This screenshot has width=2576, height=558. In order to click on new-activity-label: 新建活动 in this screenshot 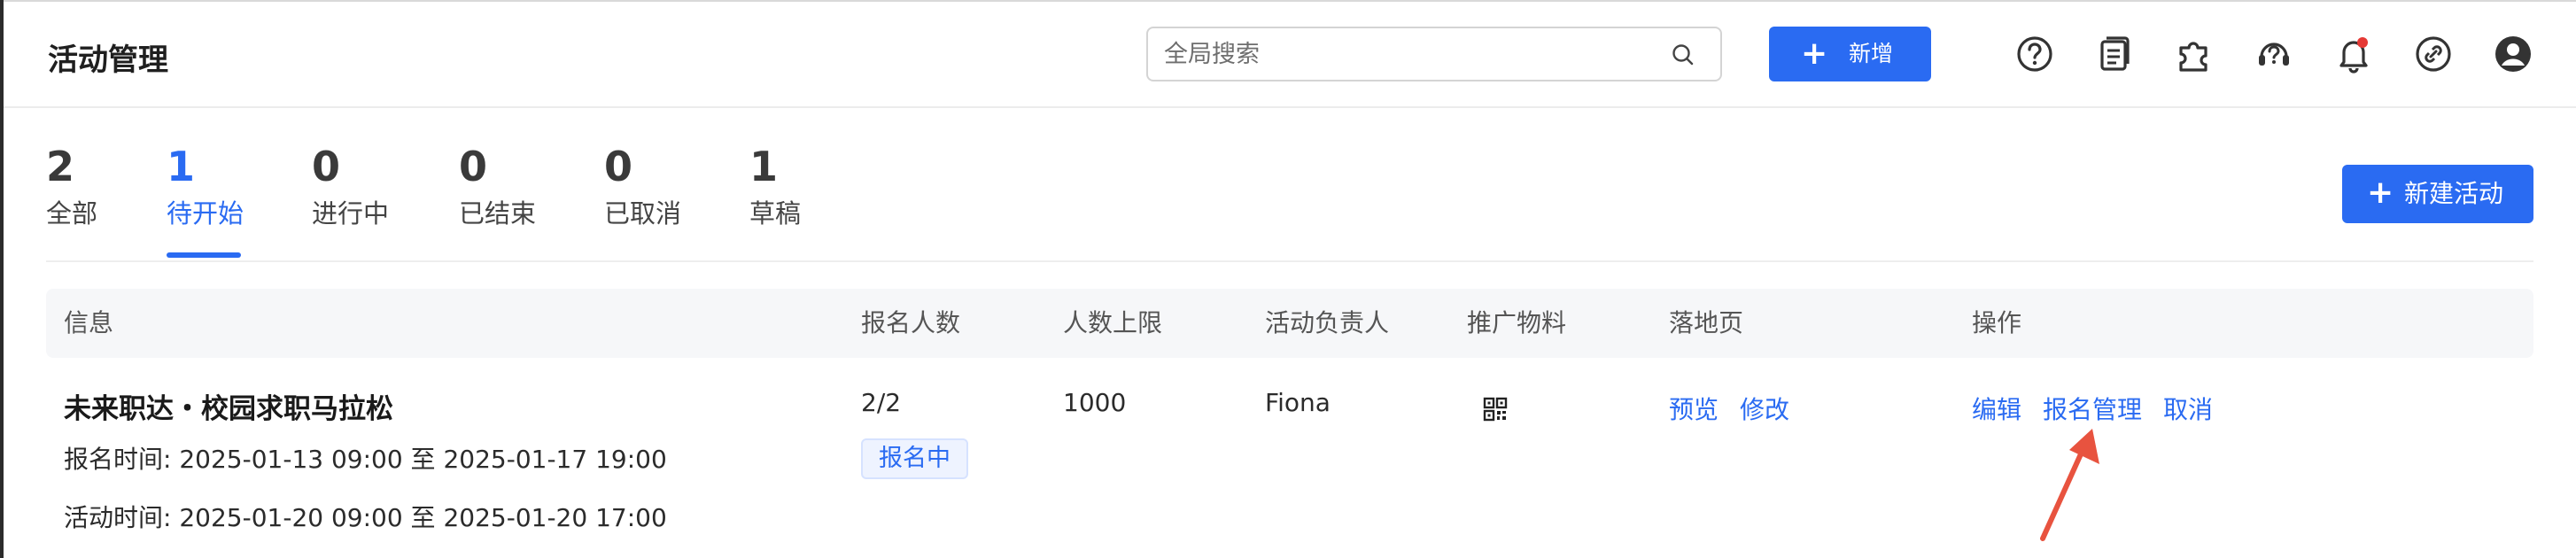, I will do `click(2454, 194)`.